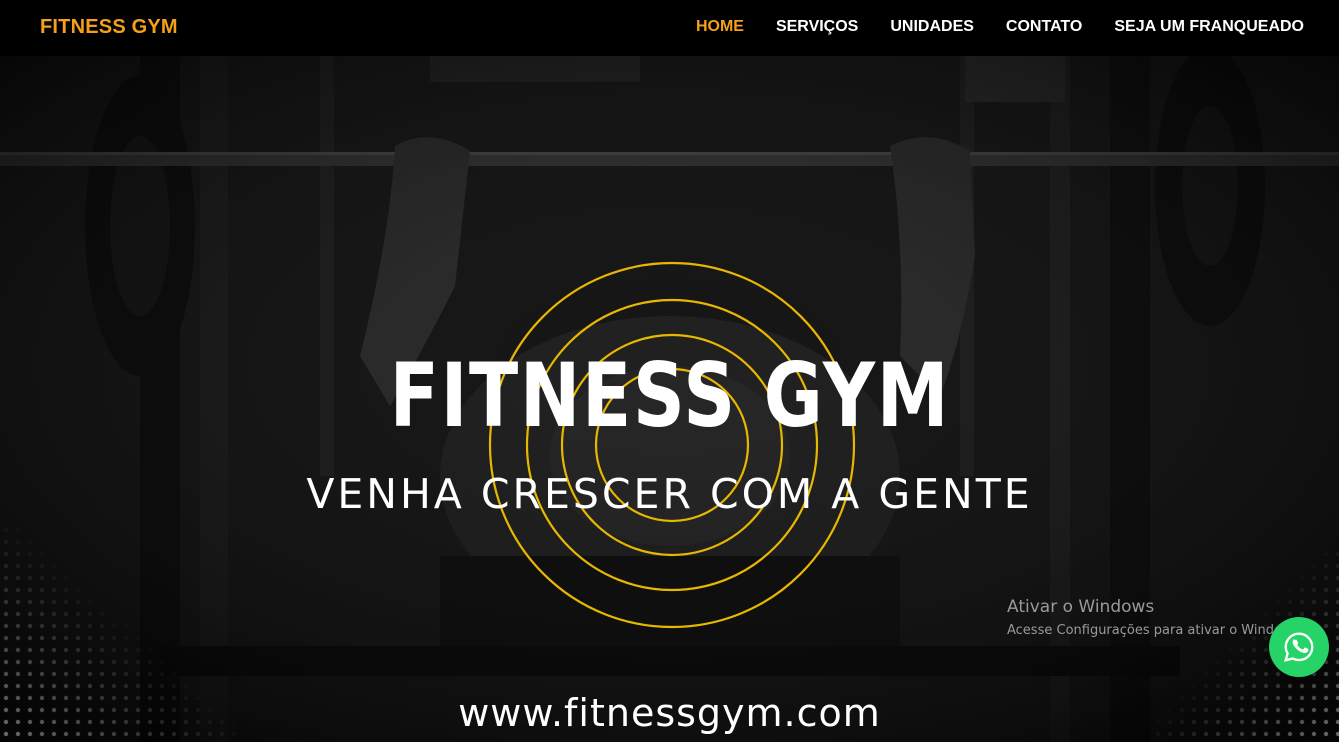 This screenshot has height=742, width=1339. Describe the element at coordinates (932, 27) in the screenshot. I see `nav-unidades: UNIDADES` at that location.